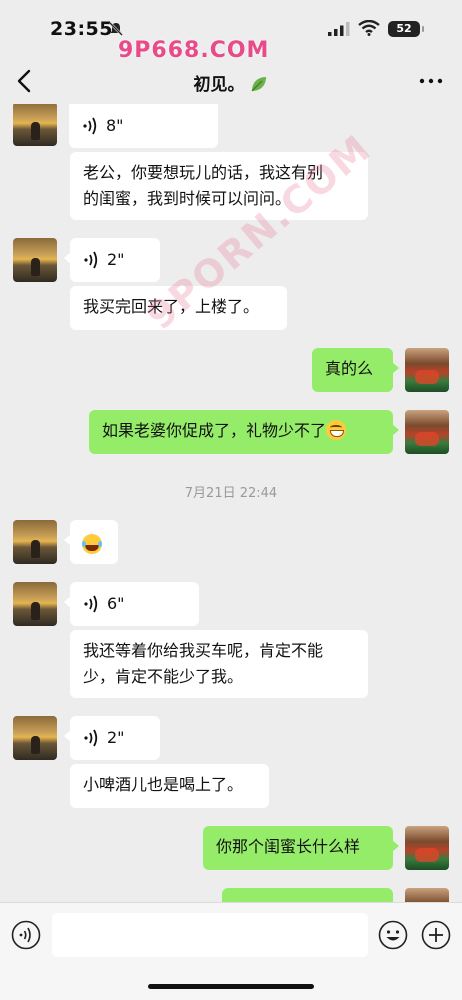 The image size is (462, 1000). What do you see at coordinates (258, 84) in the screenshot?
I see `leaf-icon` at bounding box center [258, 84].